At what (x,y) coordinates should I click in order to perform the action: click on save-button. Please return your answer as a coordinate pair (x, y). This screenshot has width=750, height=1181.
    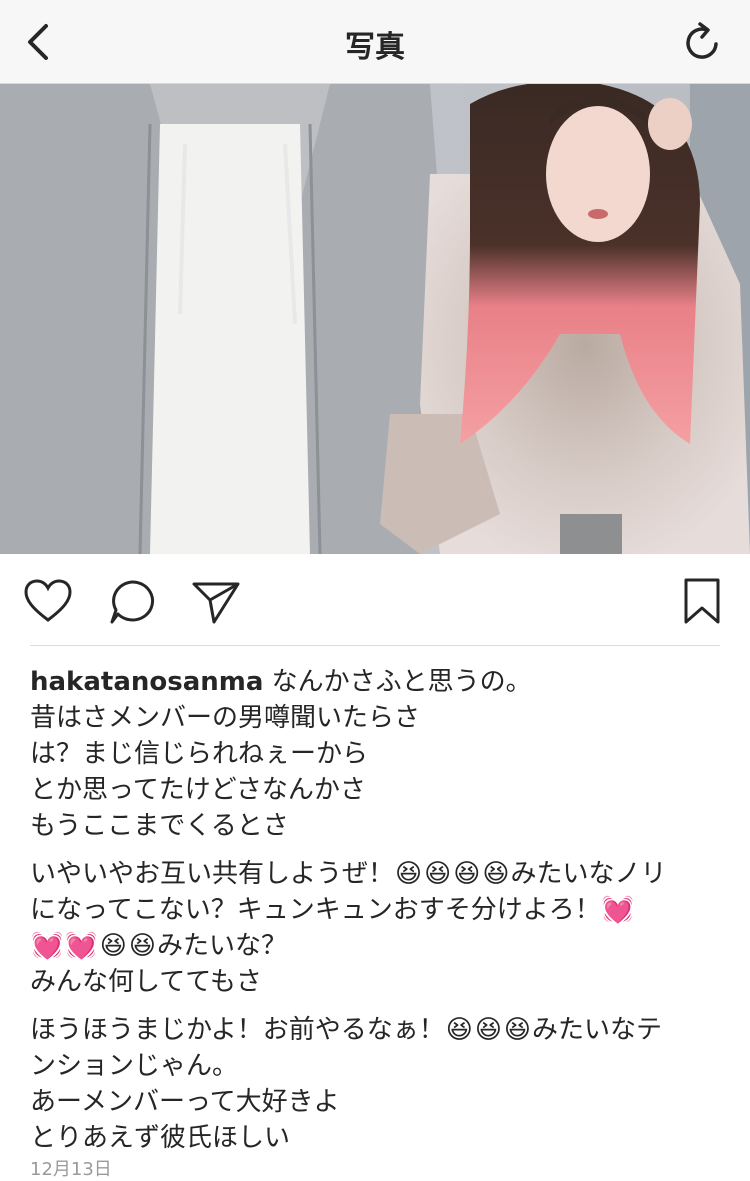
    Looking at the image, I should click on (706, 602).